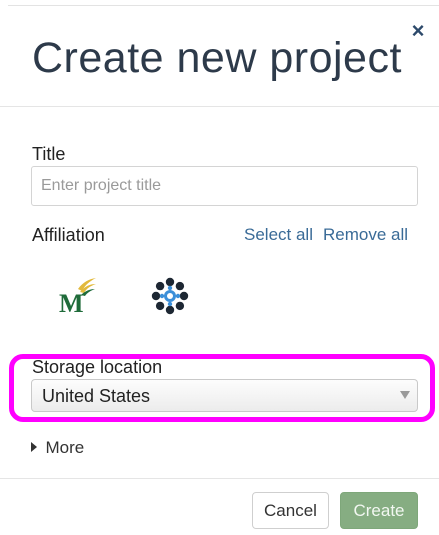 Image resolution: width=439 pixels, height=535 pixels. I want to click on modal-title: Create new project, so click(217, 58).